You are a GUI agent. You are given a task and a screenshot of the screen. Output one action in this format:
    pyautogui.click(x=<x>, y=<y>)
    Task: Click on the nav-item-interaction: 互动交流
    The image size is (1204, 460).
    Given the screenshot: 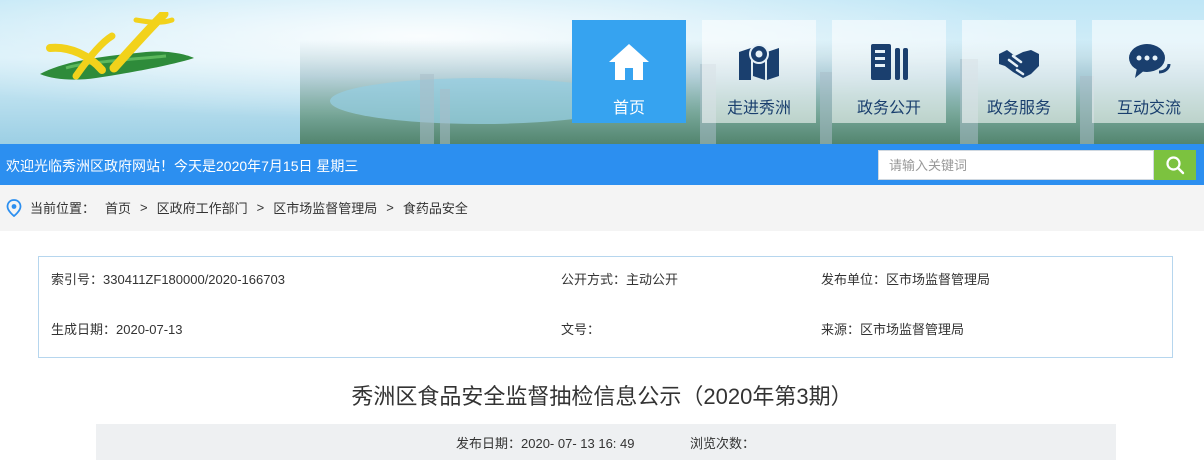 What is the action you would take?
    pyautogui.click(x=1148, y=71)
    